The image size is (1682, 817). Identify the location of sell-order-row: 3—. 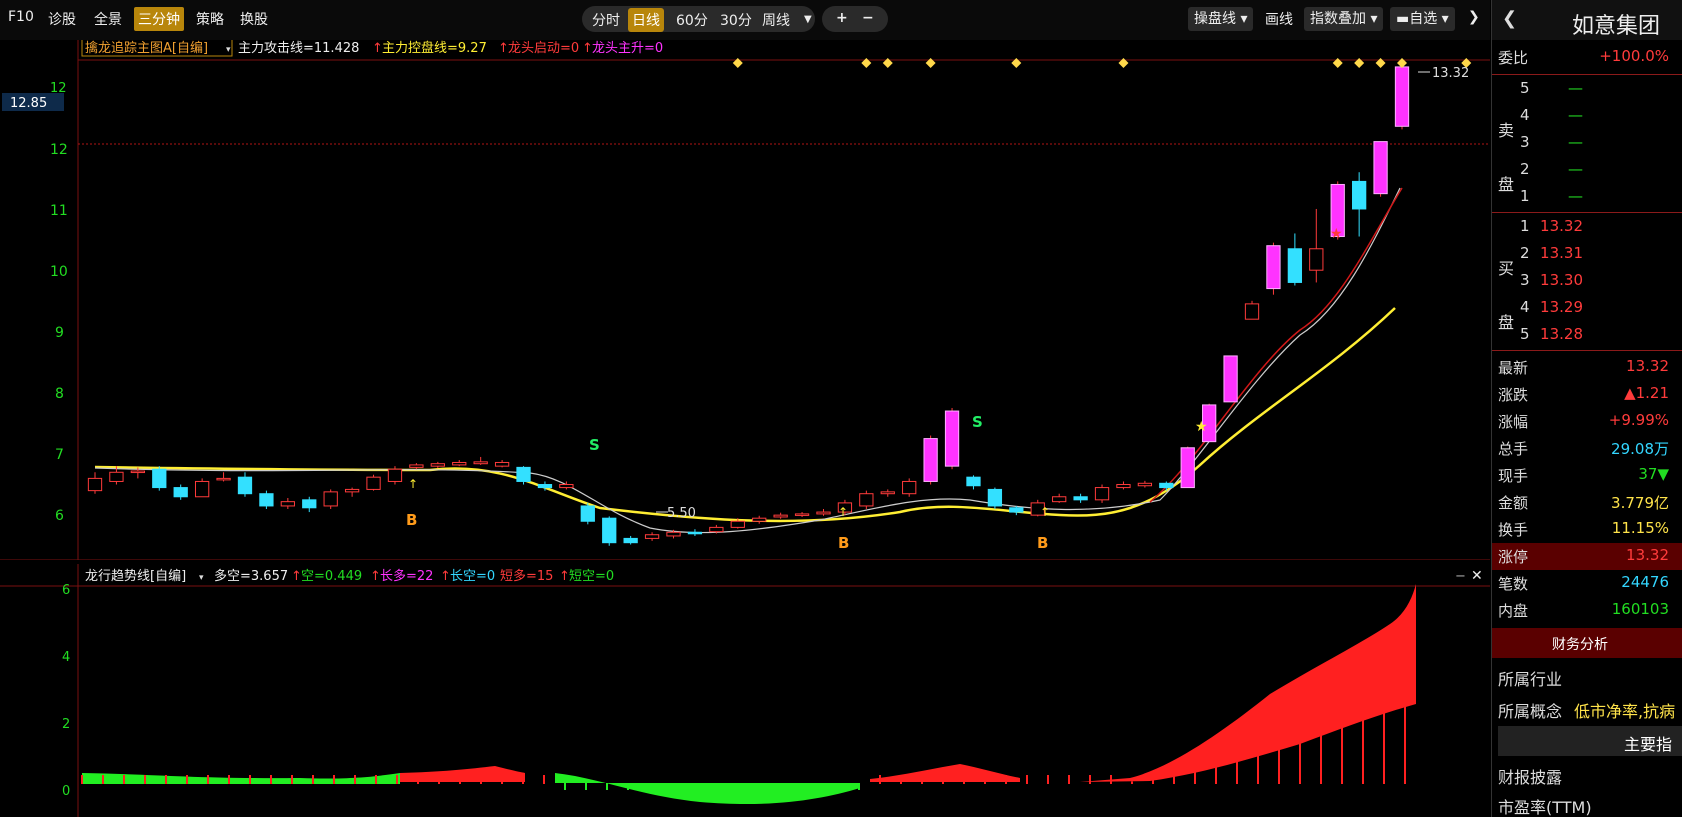
(1587, 143).